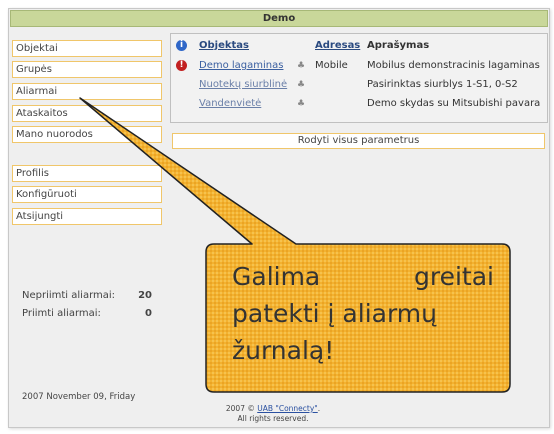 The width and height of the screenshot is (554, 434). Describe the element at coordinates (335, 313) in the screenshot. I see `callout-line-2: patekti į aliarmų` at that location.